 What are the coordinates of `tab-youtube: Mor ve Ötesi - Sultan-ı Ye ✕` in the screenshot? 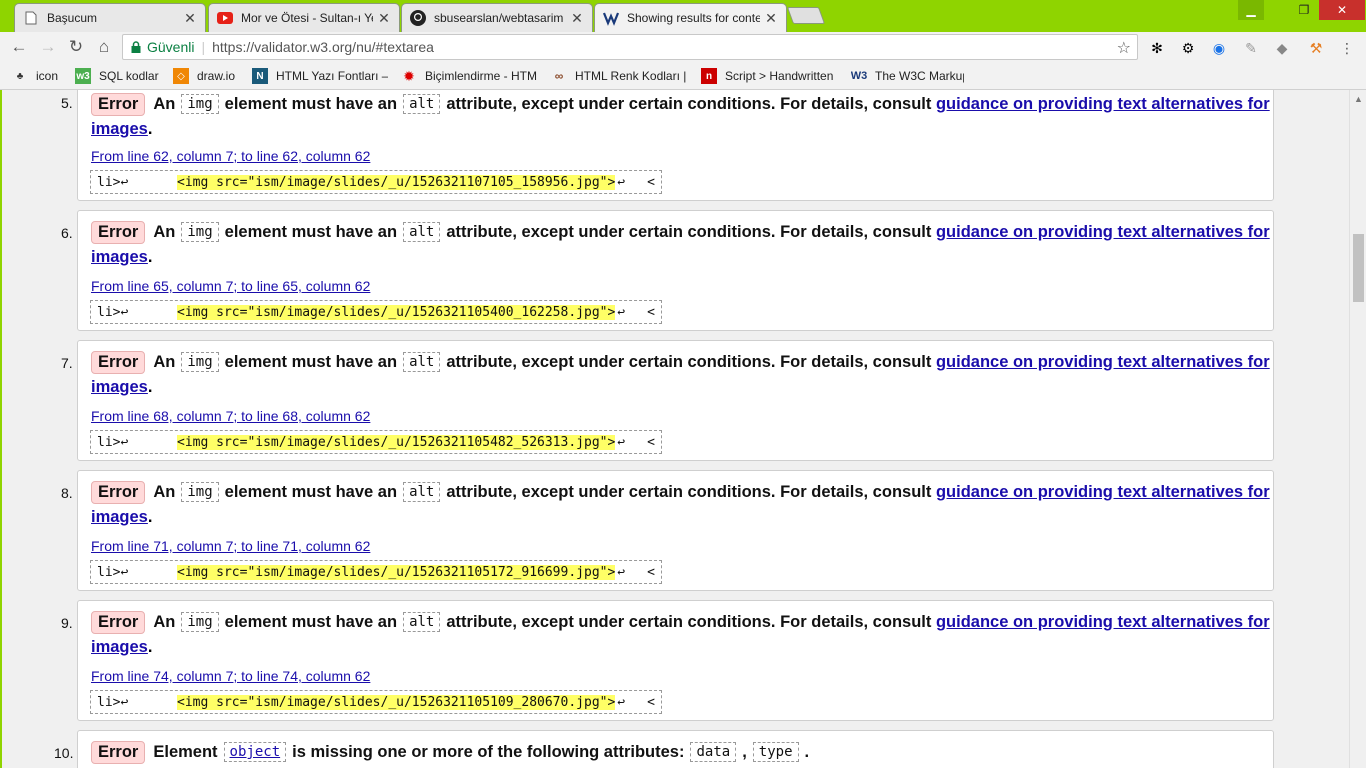 It's located at (304, 17).